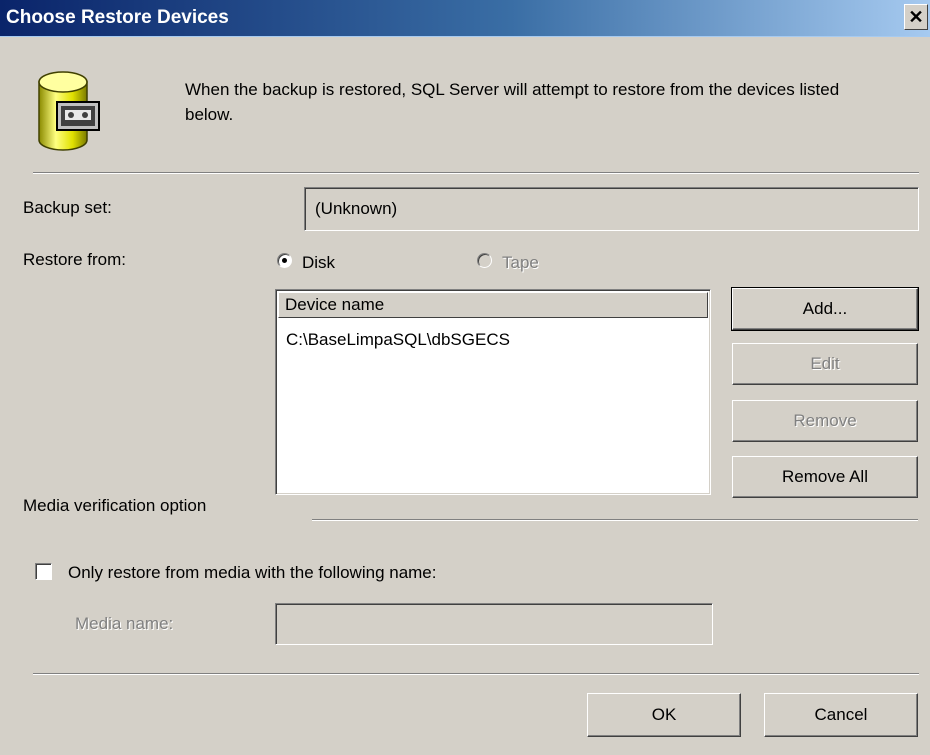 This screenshot has height=755, width=930. I want to click on disk-radio-label: Disk, so click(318, 263).